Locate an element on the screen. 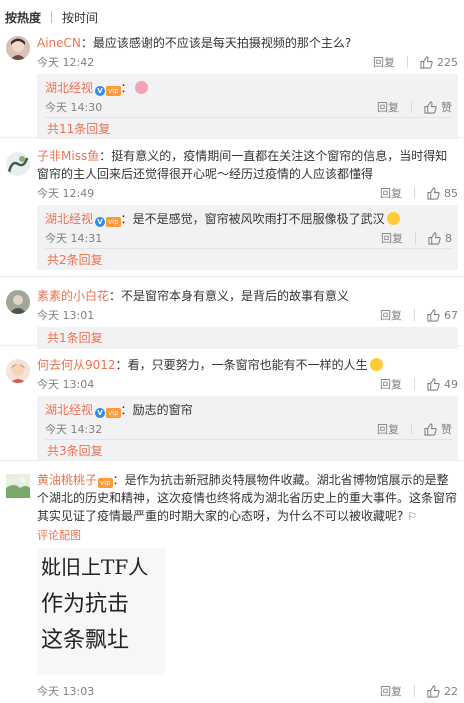 This screenshot has width=464, height=703. reply-time: 今天 14:30 is located at coordinates (74, 107).